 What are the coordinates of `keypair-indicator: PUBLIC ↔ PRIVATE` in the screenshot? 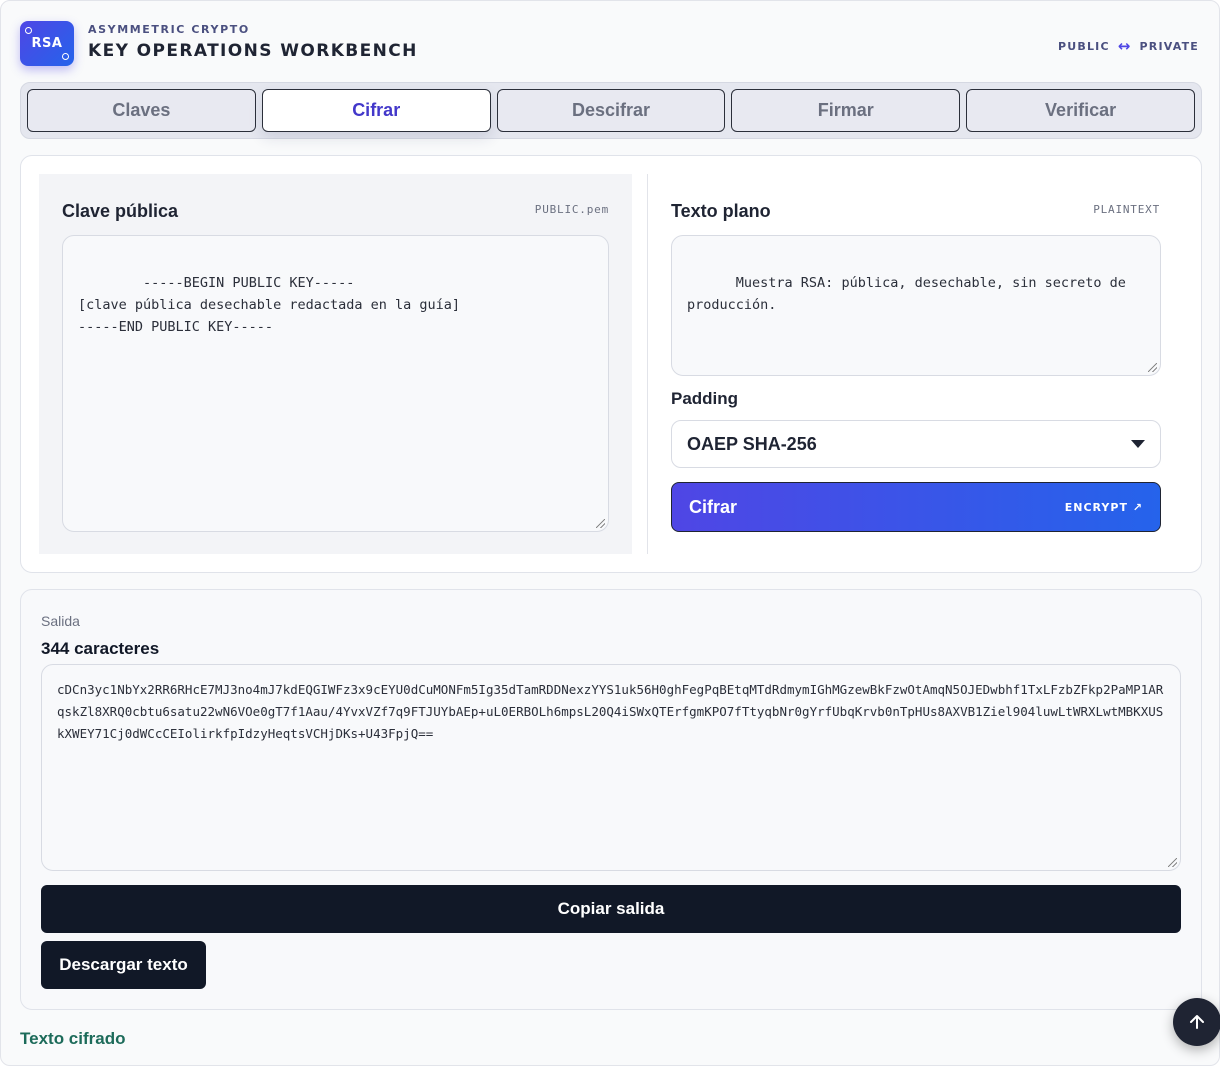 It's located at (1128, 46).